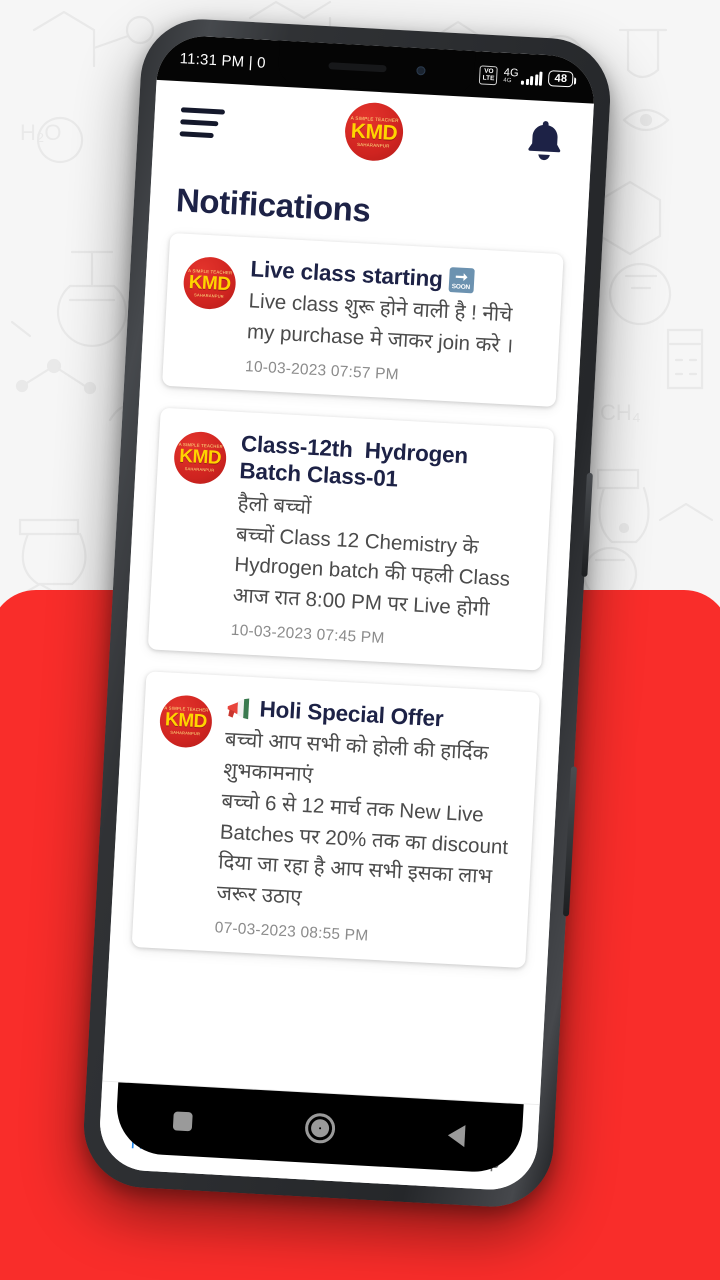  Describe the element at coordinates (620, 412) in the screenshot. I see `svg-text: CH₄` at that location.